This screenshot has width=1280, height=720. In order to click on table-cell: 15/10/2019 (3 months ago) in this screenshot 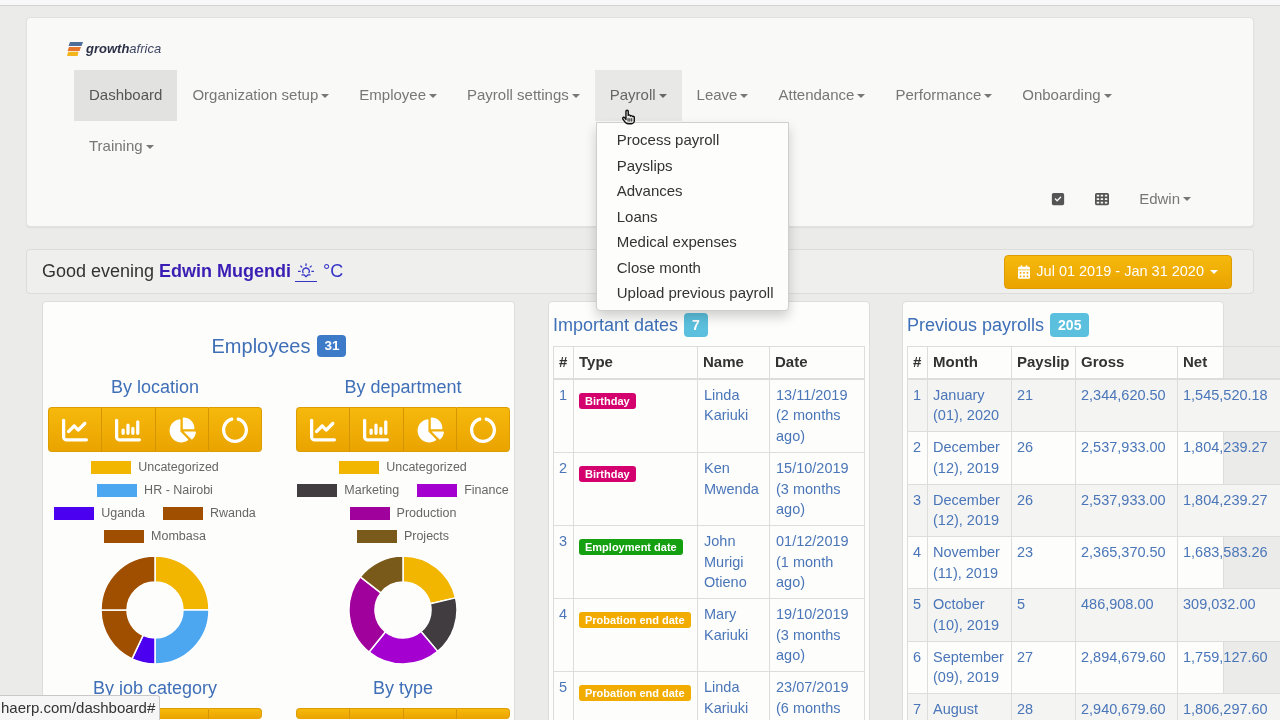, I will do `click(817, 489)`.